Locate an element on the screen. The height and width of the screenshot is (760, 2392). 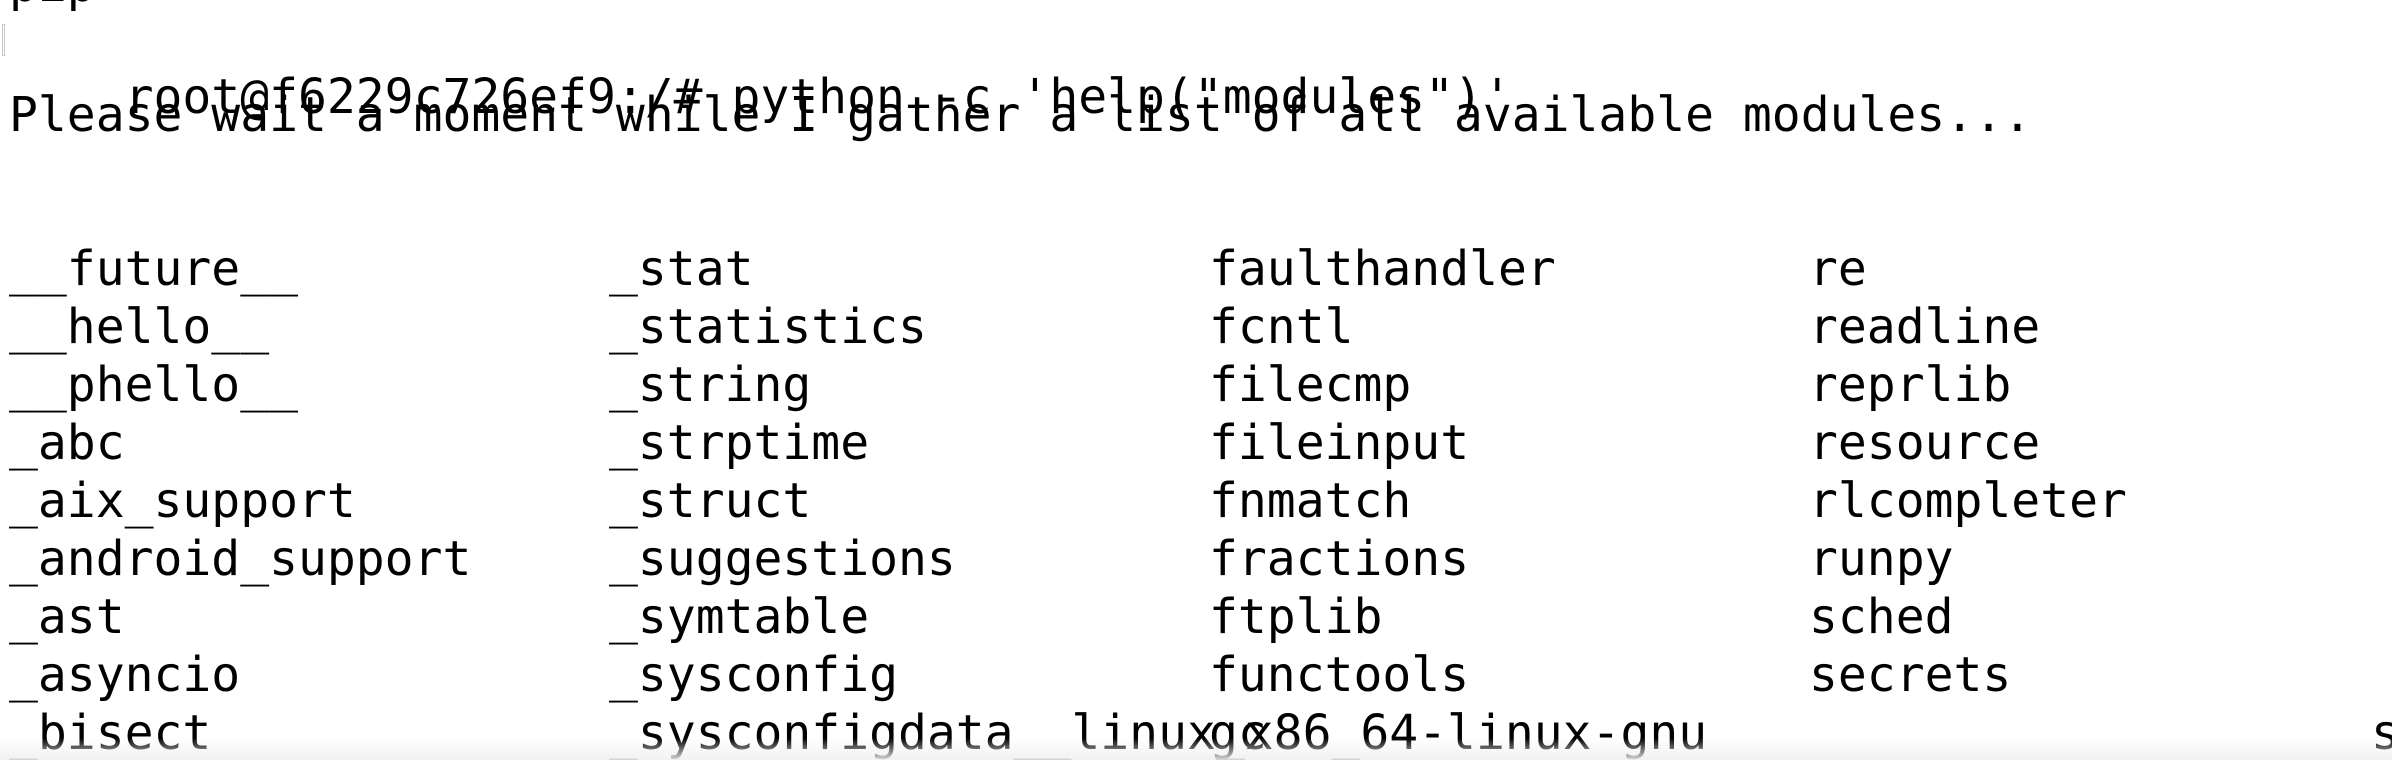
module-row: __hello__ _statistics fcntl readline is located at coordinates (1200, 327).